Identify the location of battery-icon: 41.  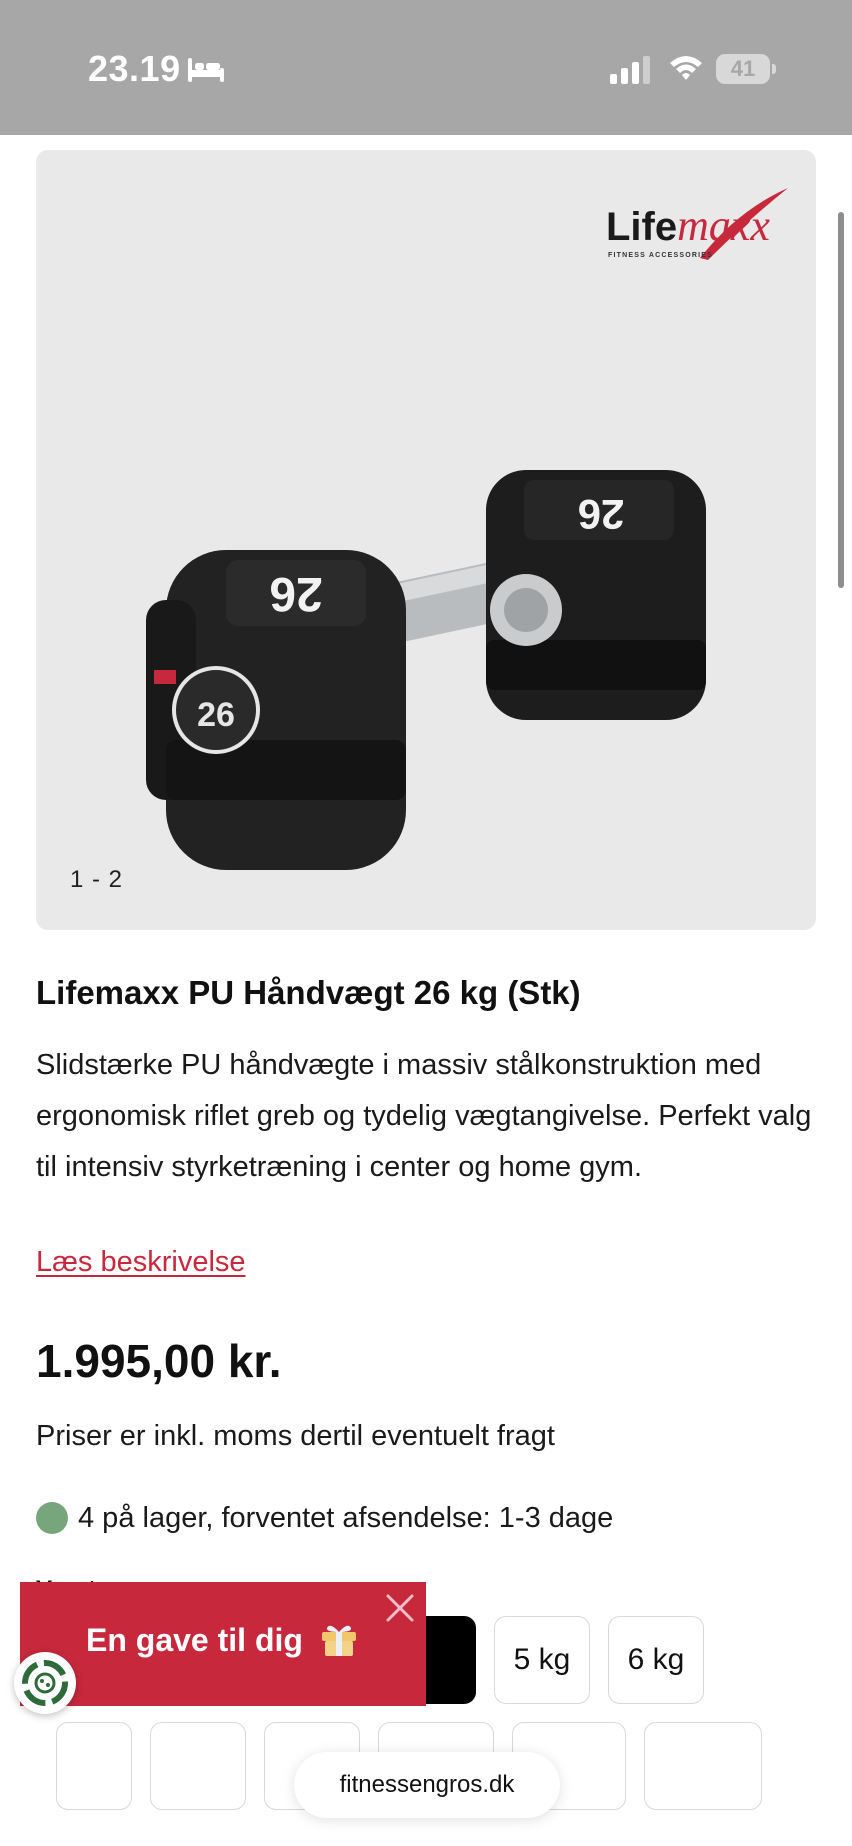
(746, 69).